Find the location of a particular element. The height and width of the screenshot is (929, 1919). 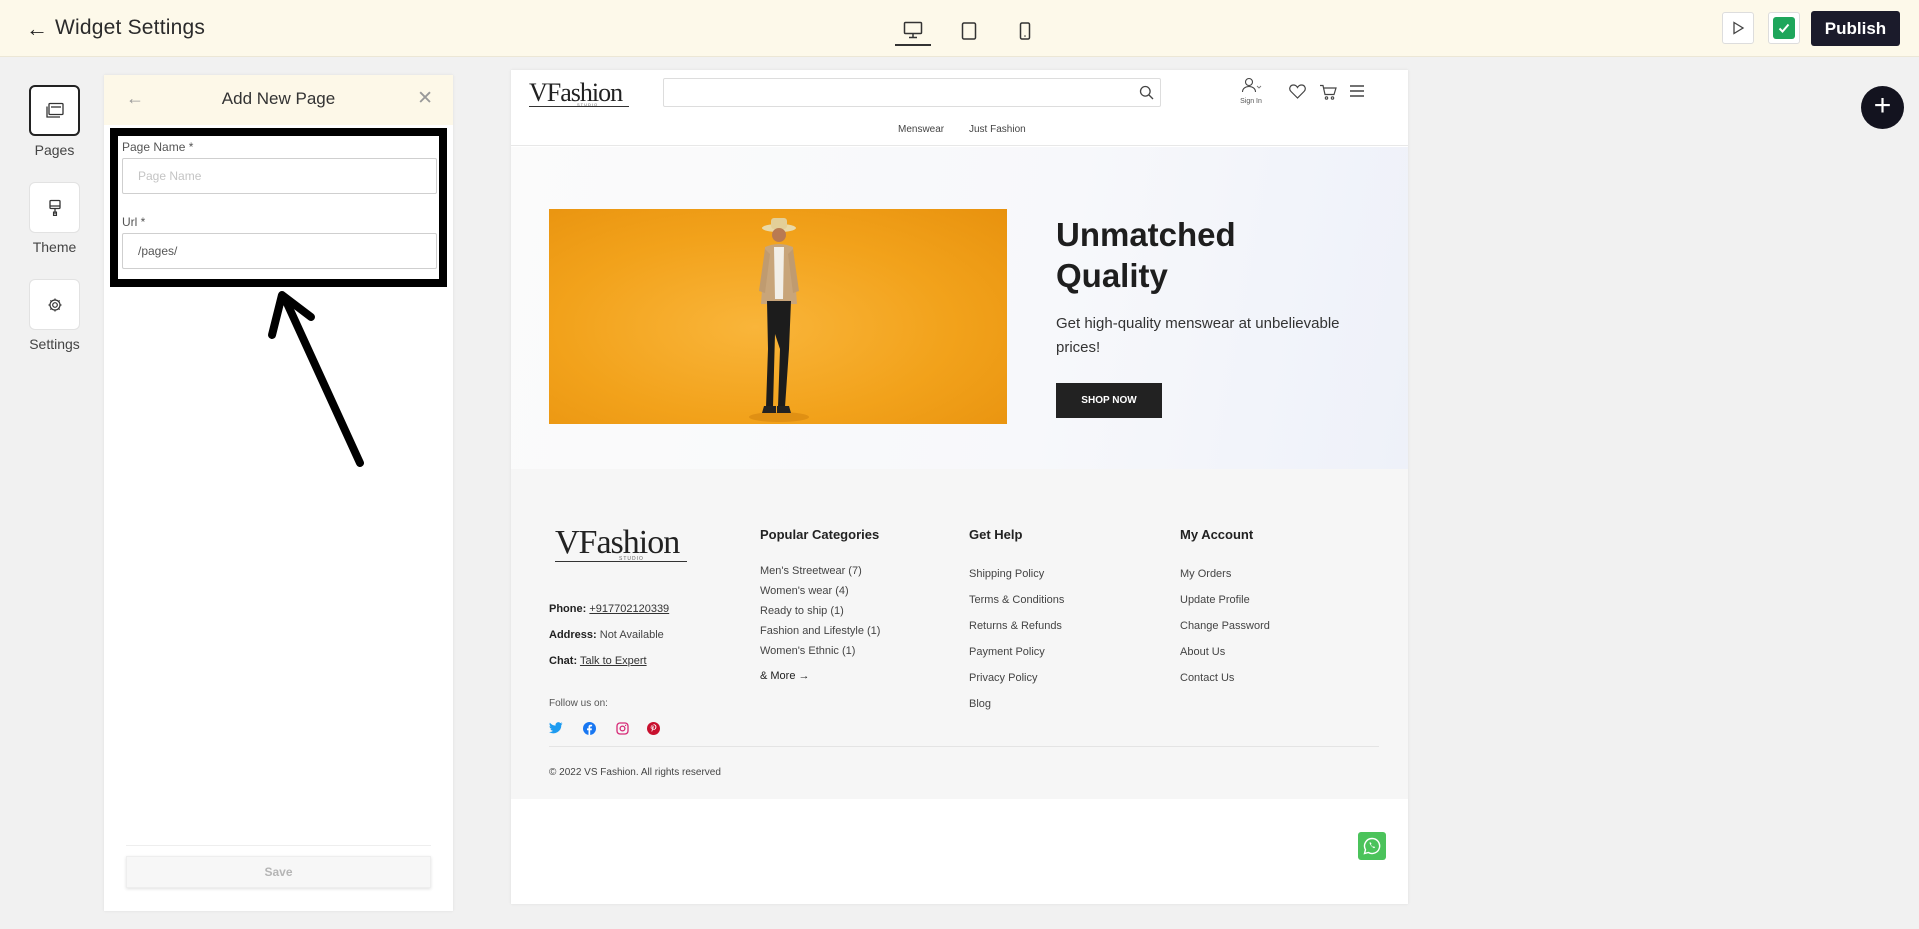

play-icon is located at coordinates (1739, 28).